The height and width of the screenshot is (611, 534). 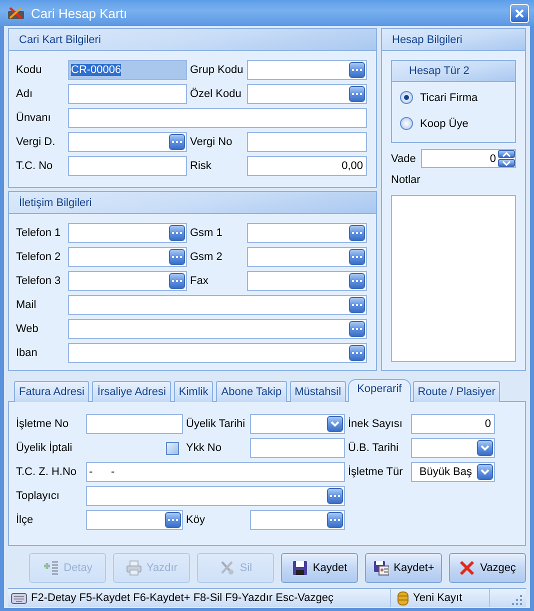 I want to click on field-label: Iban, so click(x=27, y=353).